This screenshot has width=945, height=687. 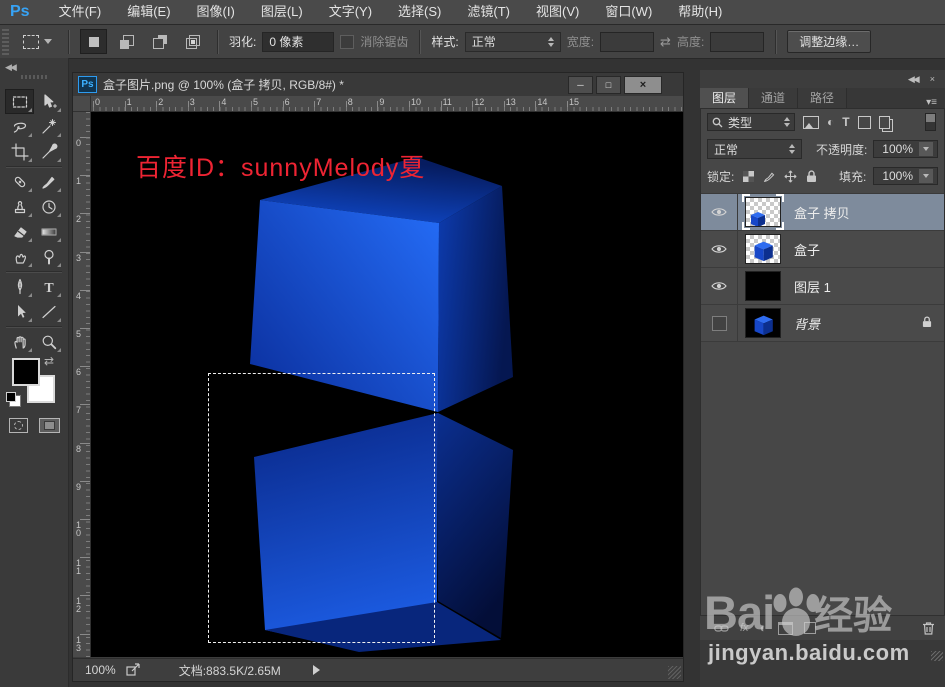 I want to click on menu-item-0: 文件(F), so click(x=80, y=12).